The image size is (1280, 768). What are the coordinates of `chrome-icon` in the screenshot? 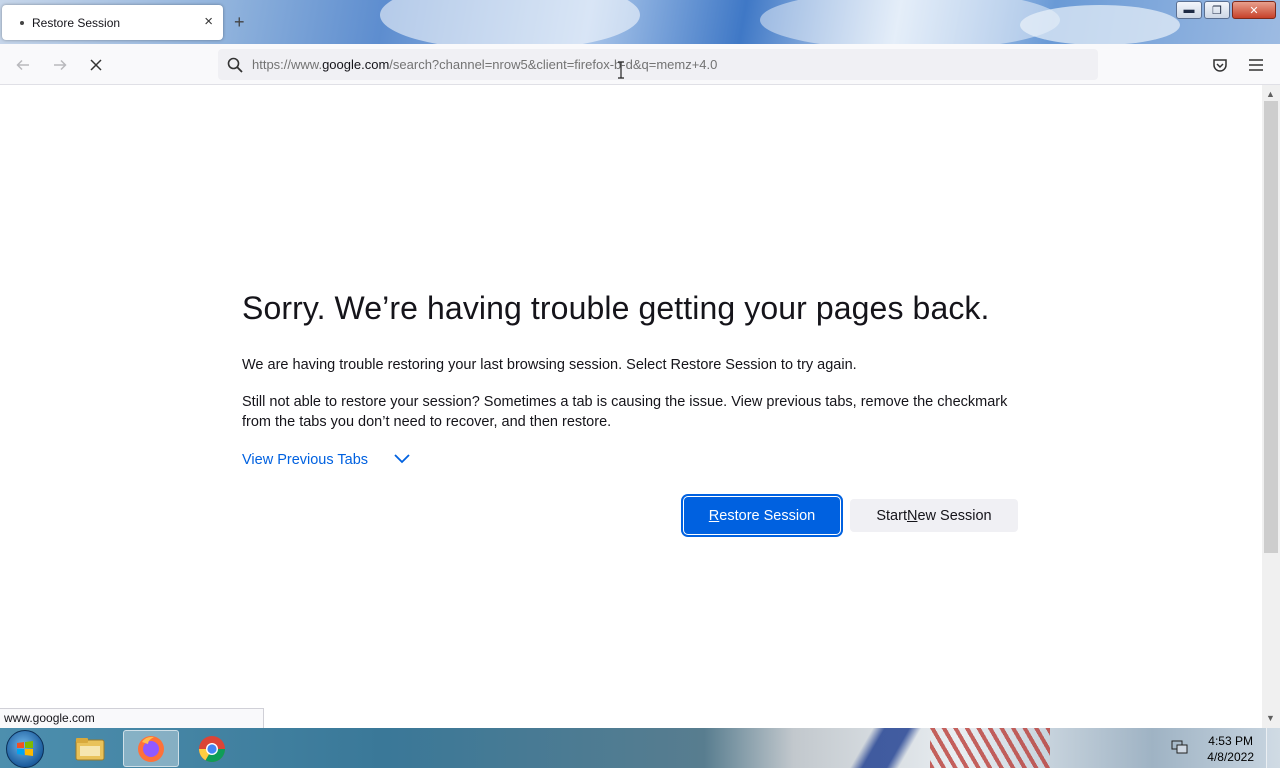 It's located at (212, 748).